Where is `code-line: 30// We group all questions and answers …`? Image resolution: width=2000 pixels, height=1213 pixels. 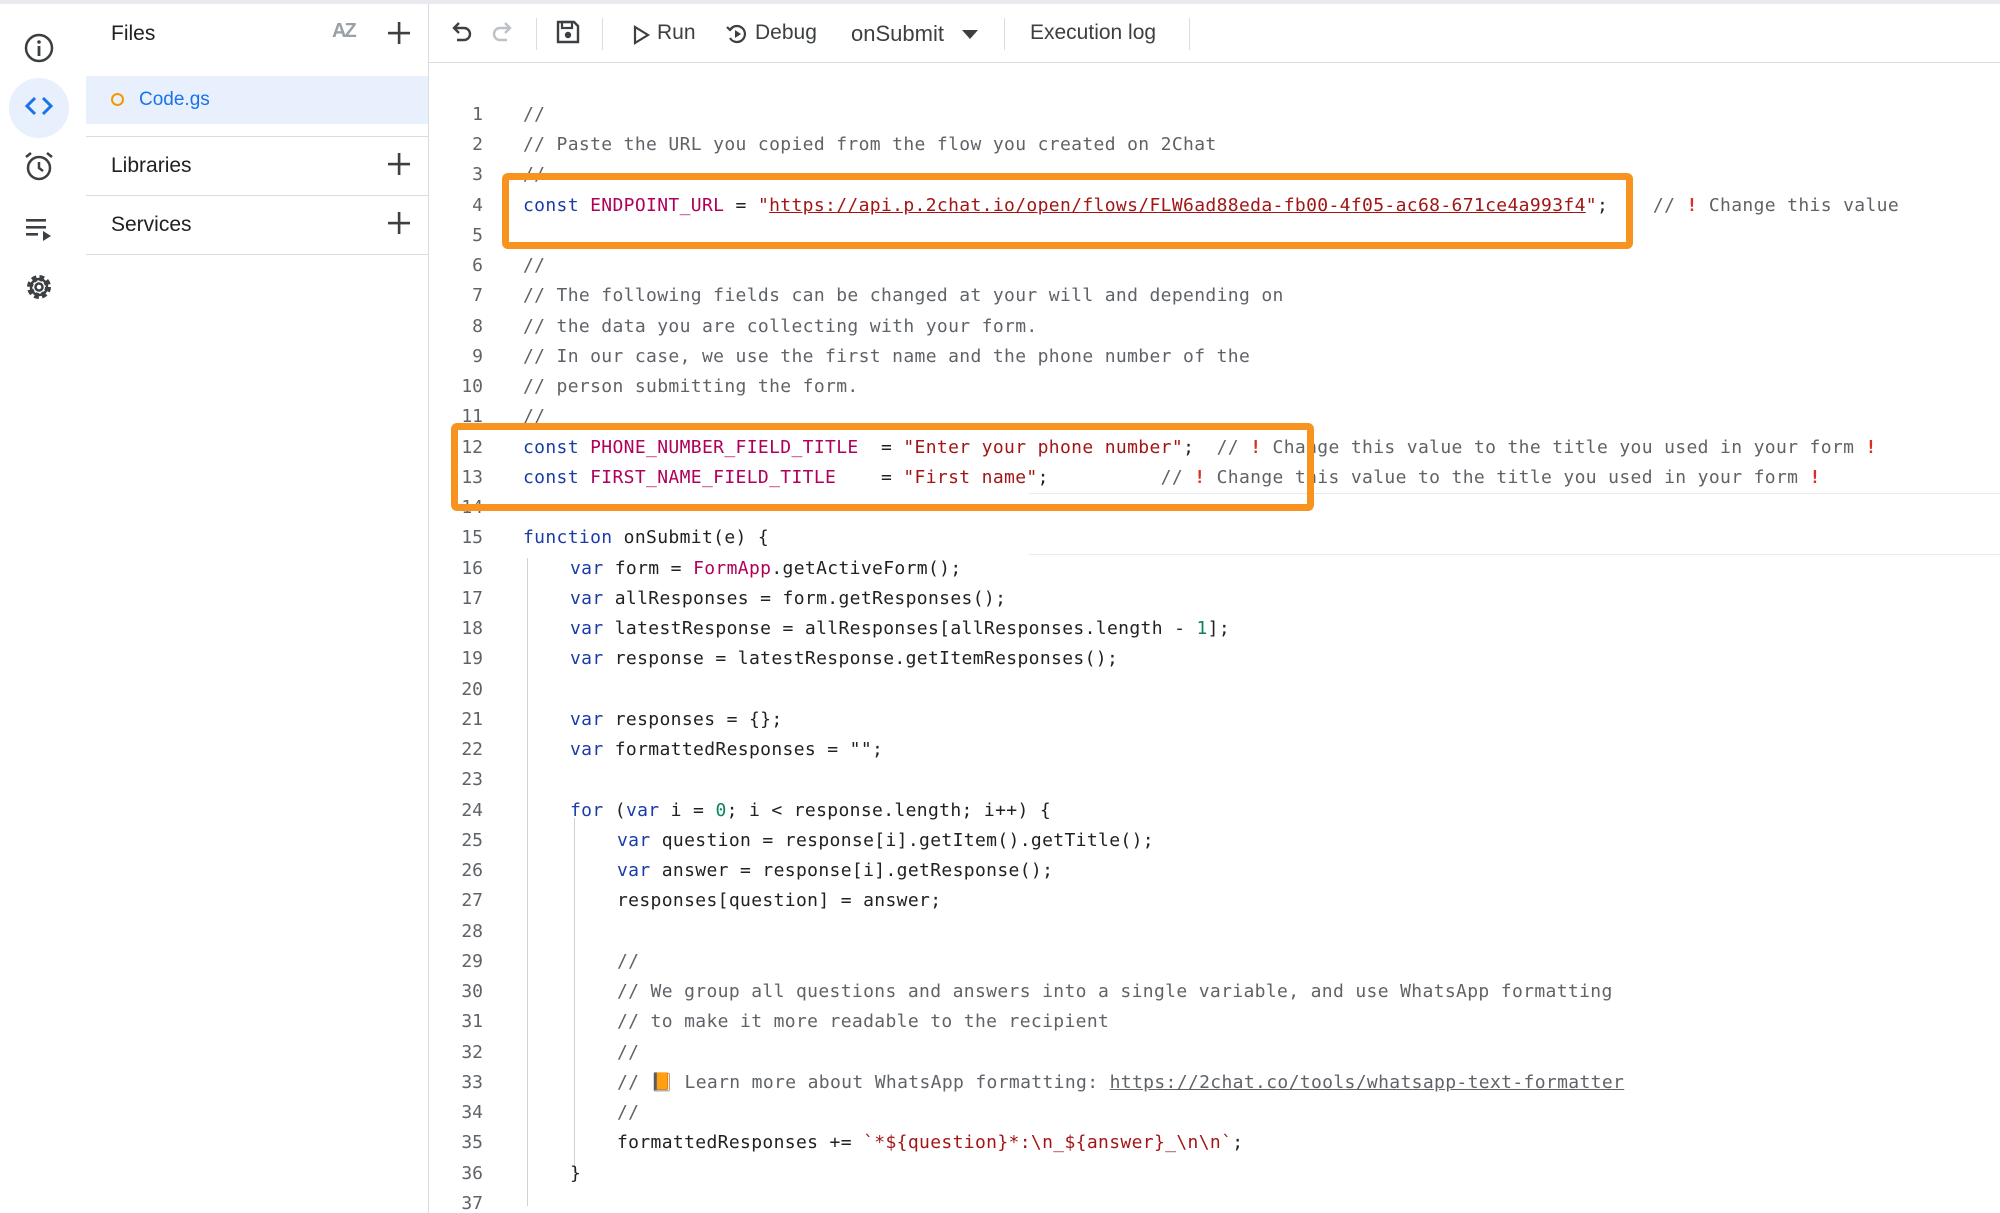 code-line: 30// We group all questions and answers … is located at coordinates (1214, 992).